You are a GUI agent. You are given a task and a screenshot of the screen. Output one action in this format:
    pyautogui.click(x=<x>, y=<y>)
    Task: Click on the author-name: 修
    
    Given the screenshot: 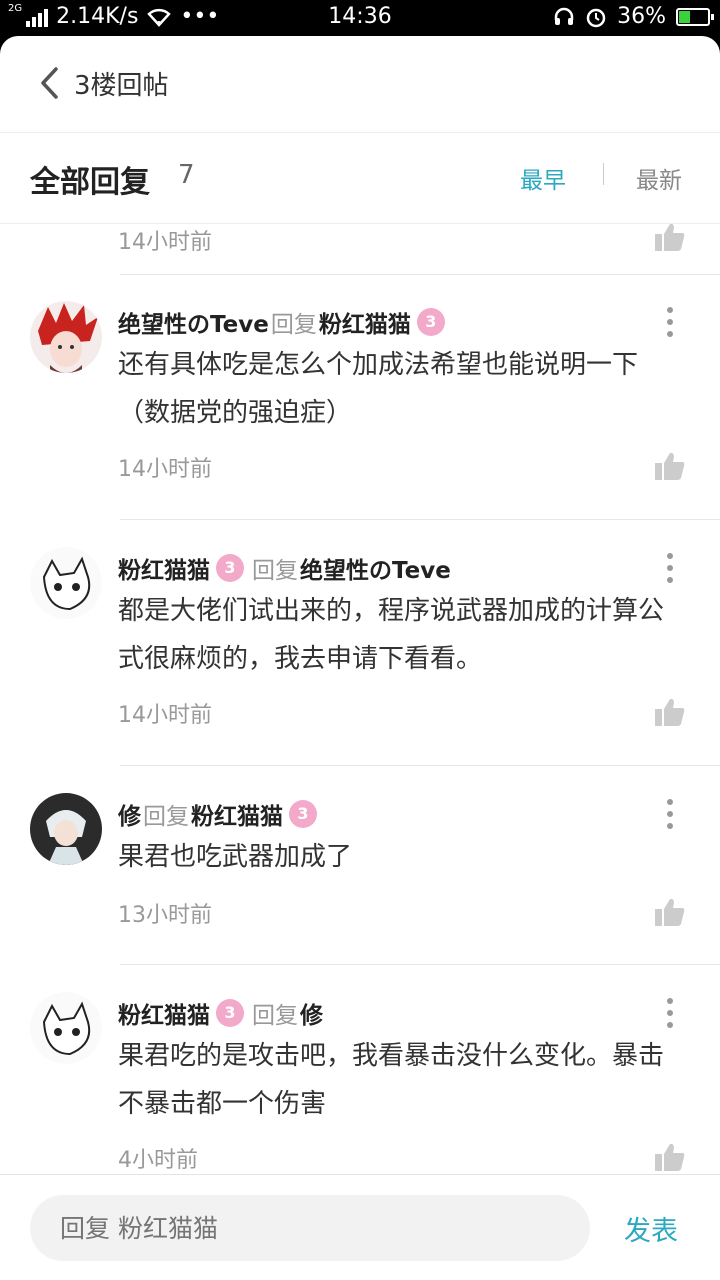 What is the action you would take?
    pyautogui.click(x=129, y=814)
    